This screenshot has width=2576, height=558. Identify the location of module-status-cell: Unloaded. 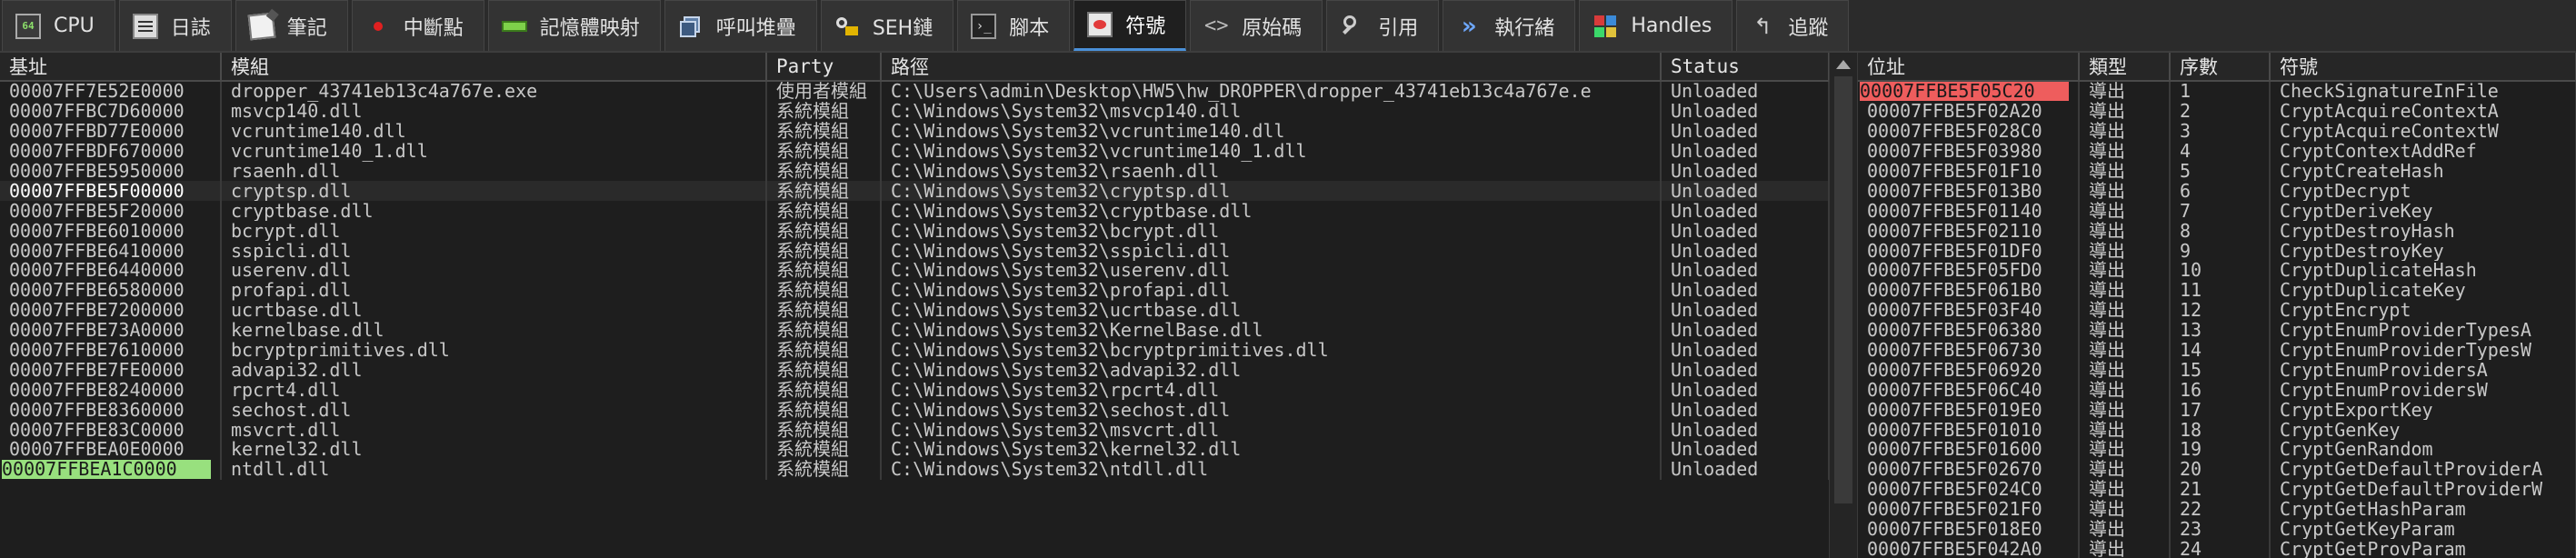
(1745, 370).